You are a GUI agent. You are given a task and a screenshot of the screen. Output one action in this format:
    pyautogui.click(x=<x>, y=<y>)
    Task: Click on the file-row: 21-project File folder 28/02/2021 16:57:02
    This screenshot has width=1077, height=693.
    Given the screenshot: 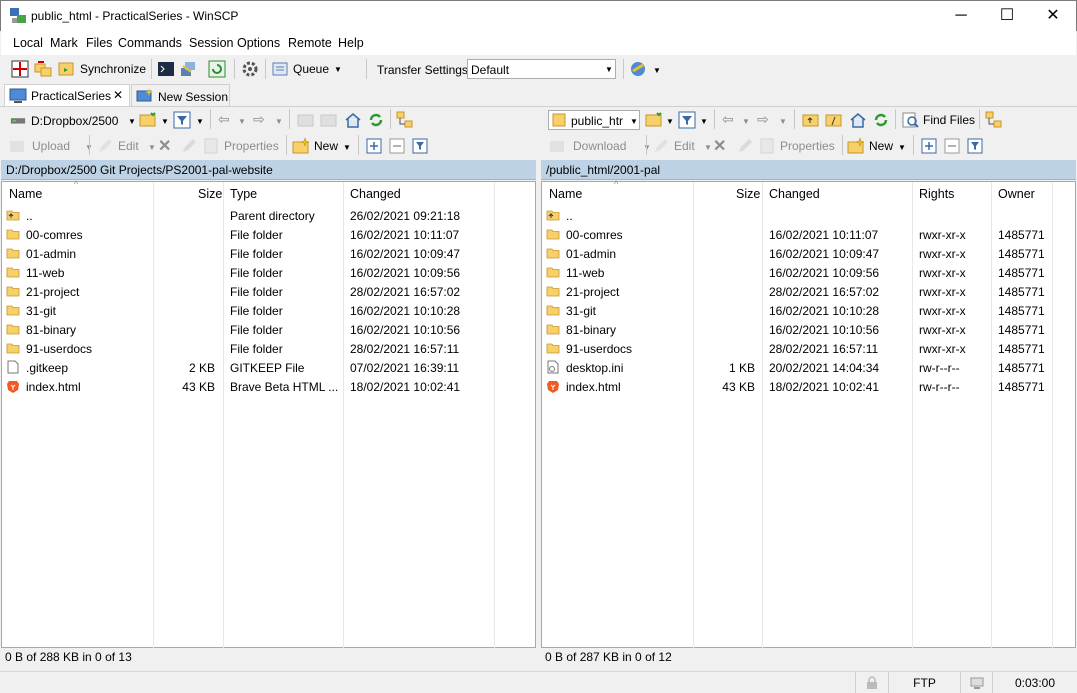 What is the action you would take?
    pyautogui.click(x=268, y=291)
    